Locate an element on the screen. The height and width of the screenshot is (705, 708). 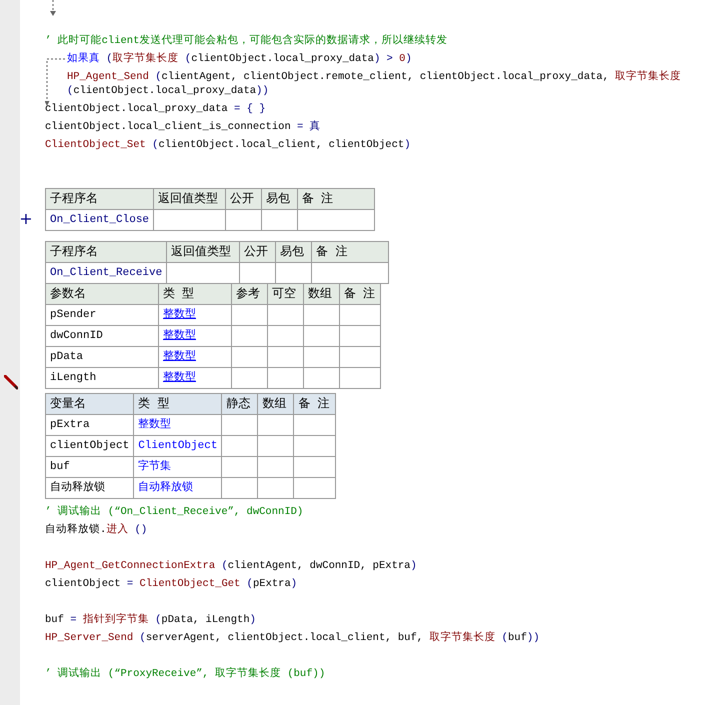
code-line: HP_Server_Send (serverAgent, clientObject.local_client, buf, 取字节集长度 (buf)) is located at coordinates (292, 638).